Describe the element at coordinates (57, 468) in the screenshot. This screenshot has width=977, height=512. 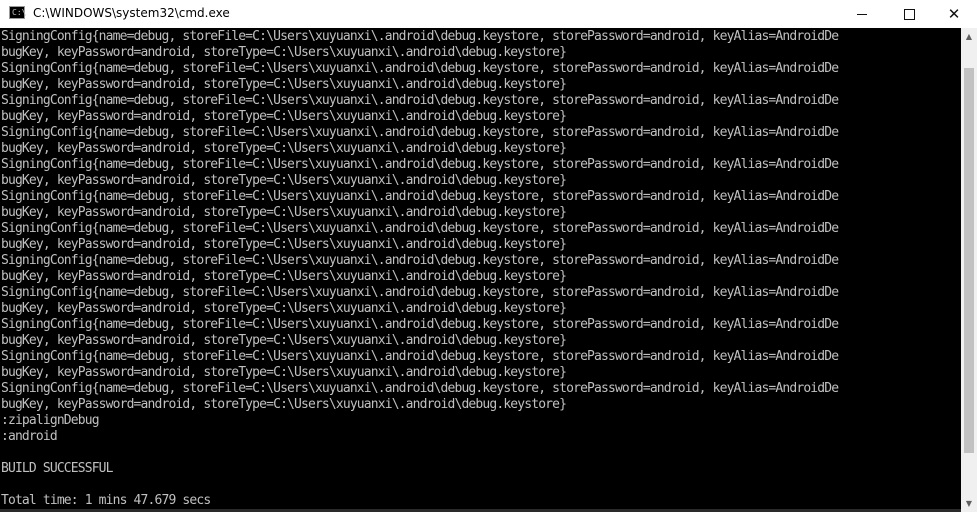
I see `console-line: BUILD SUCCESSFUL` at that location.